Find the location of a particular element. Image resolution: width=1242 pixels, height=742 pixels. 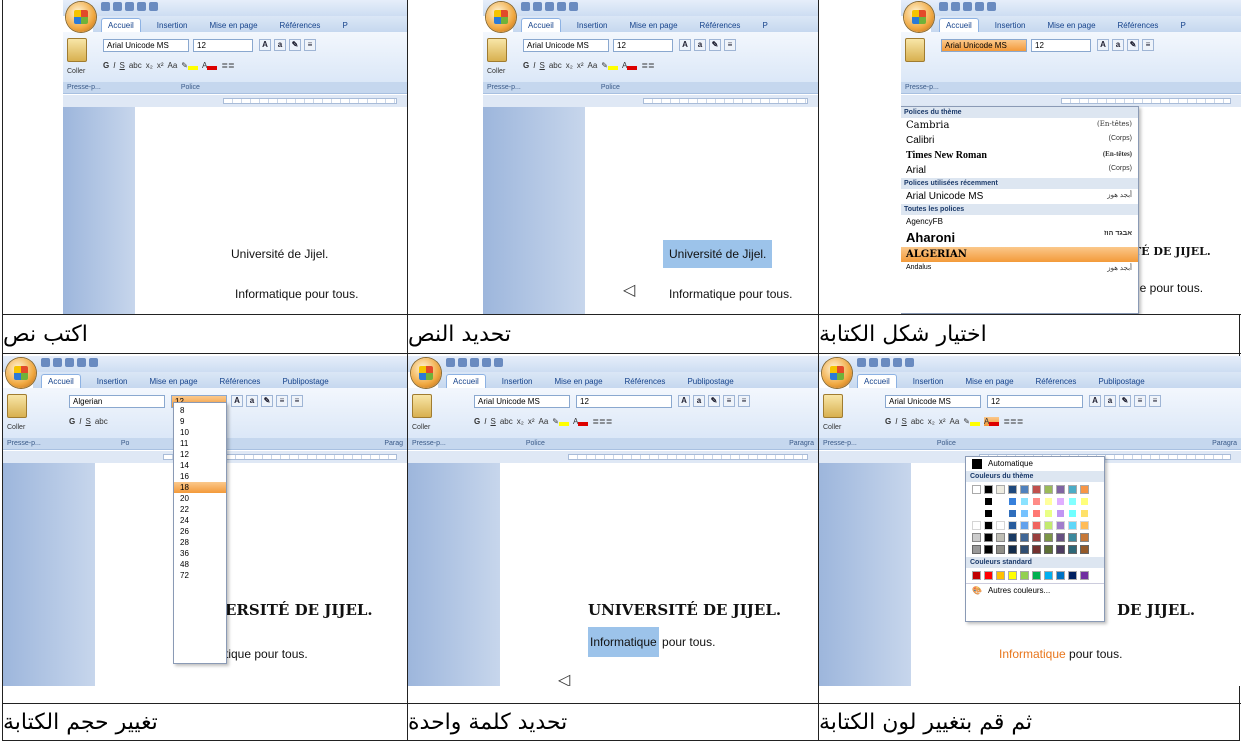

size-option: 36 is located at coordinates (200, 553).